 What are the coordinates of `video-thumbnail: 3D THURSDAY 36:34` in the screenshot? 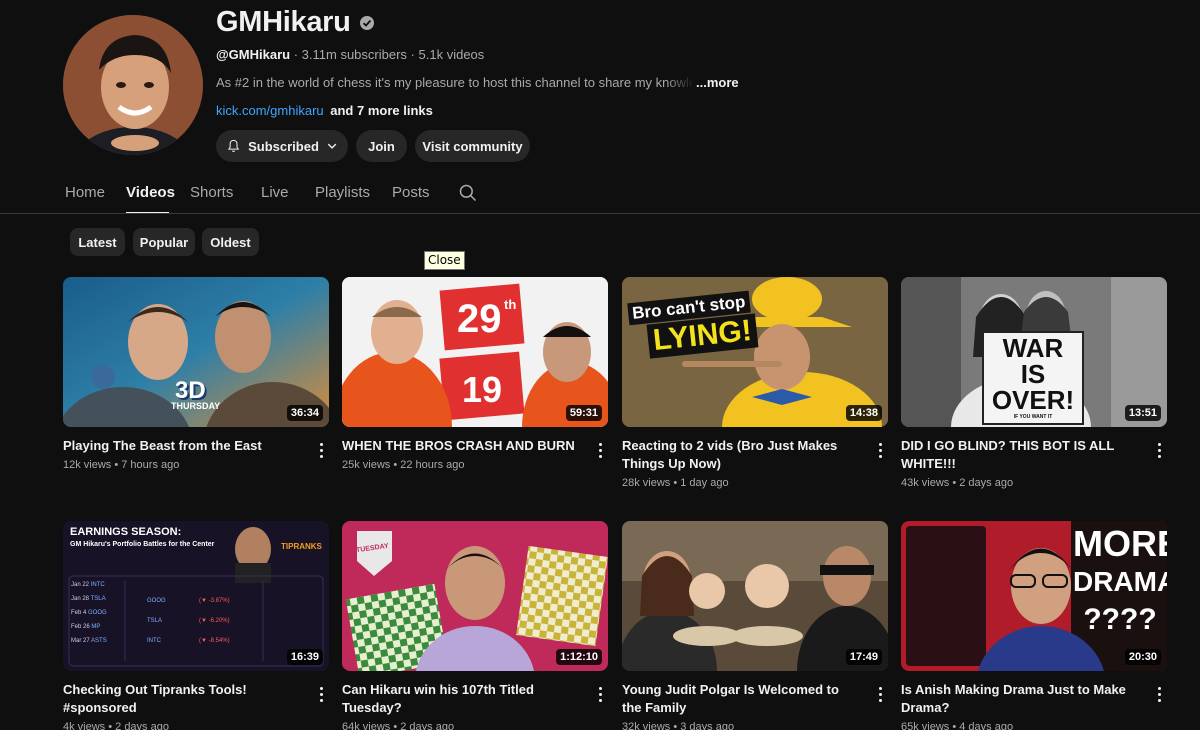 It's located at (196, 352).